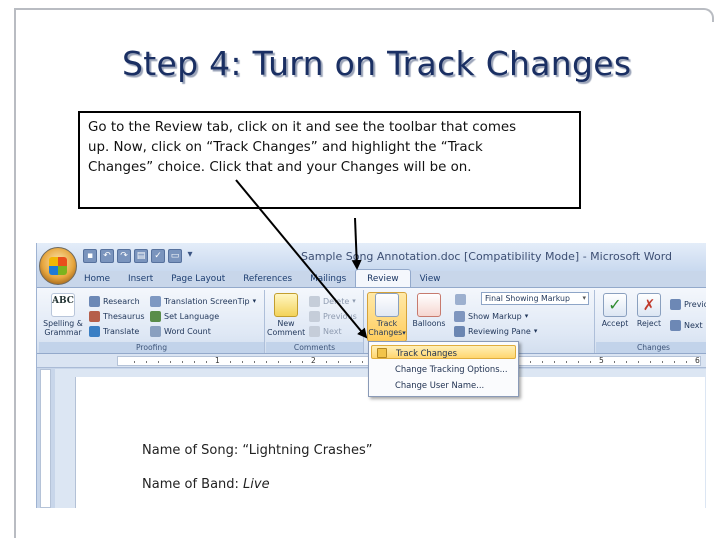 Image resolution: width=728 pixels, height=546 pixels. I want to click on next-comment-button: Next, so click(325, 331).